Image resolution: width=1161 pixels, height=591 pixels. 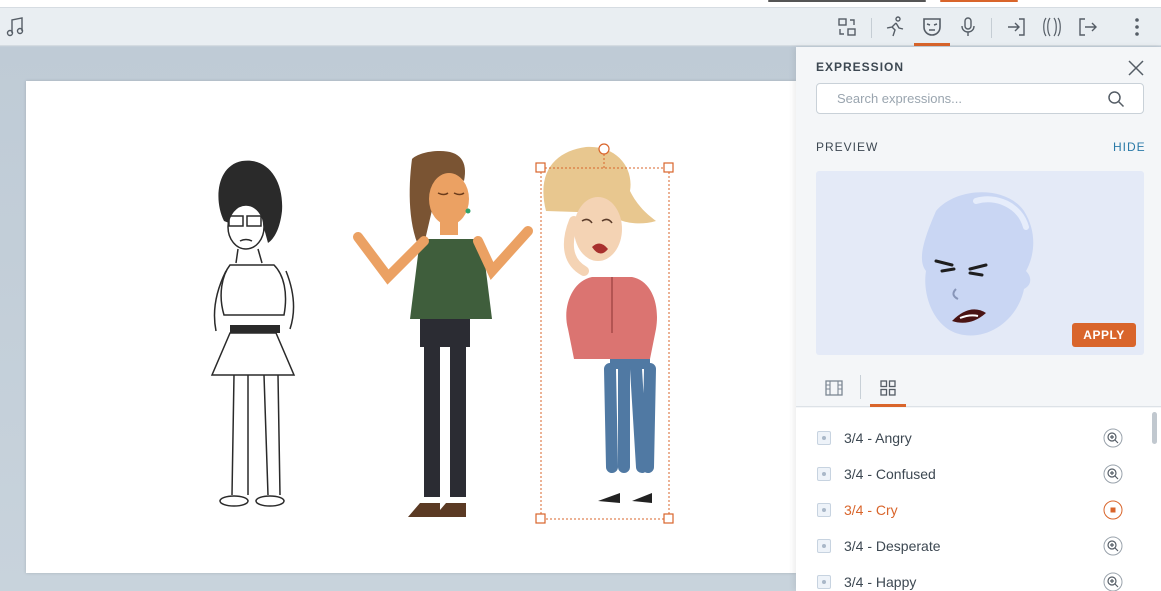 What do you see at coordinates (600, 324) in the screenshot?
I see `character-crying-woman` at bounding box center [600, 324].